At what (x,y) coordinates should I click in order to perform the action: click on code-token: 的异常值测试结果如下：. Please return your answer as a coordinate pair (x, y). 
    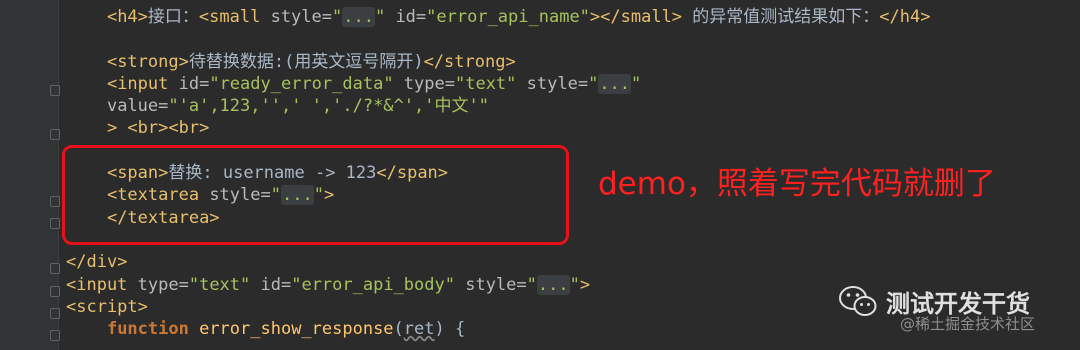
    Looking at the image, I should click on (781, 17).